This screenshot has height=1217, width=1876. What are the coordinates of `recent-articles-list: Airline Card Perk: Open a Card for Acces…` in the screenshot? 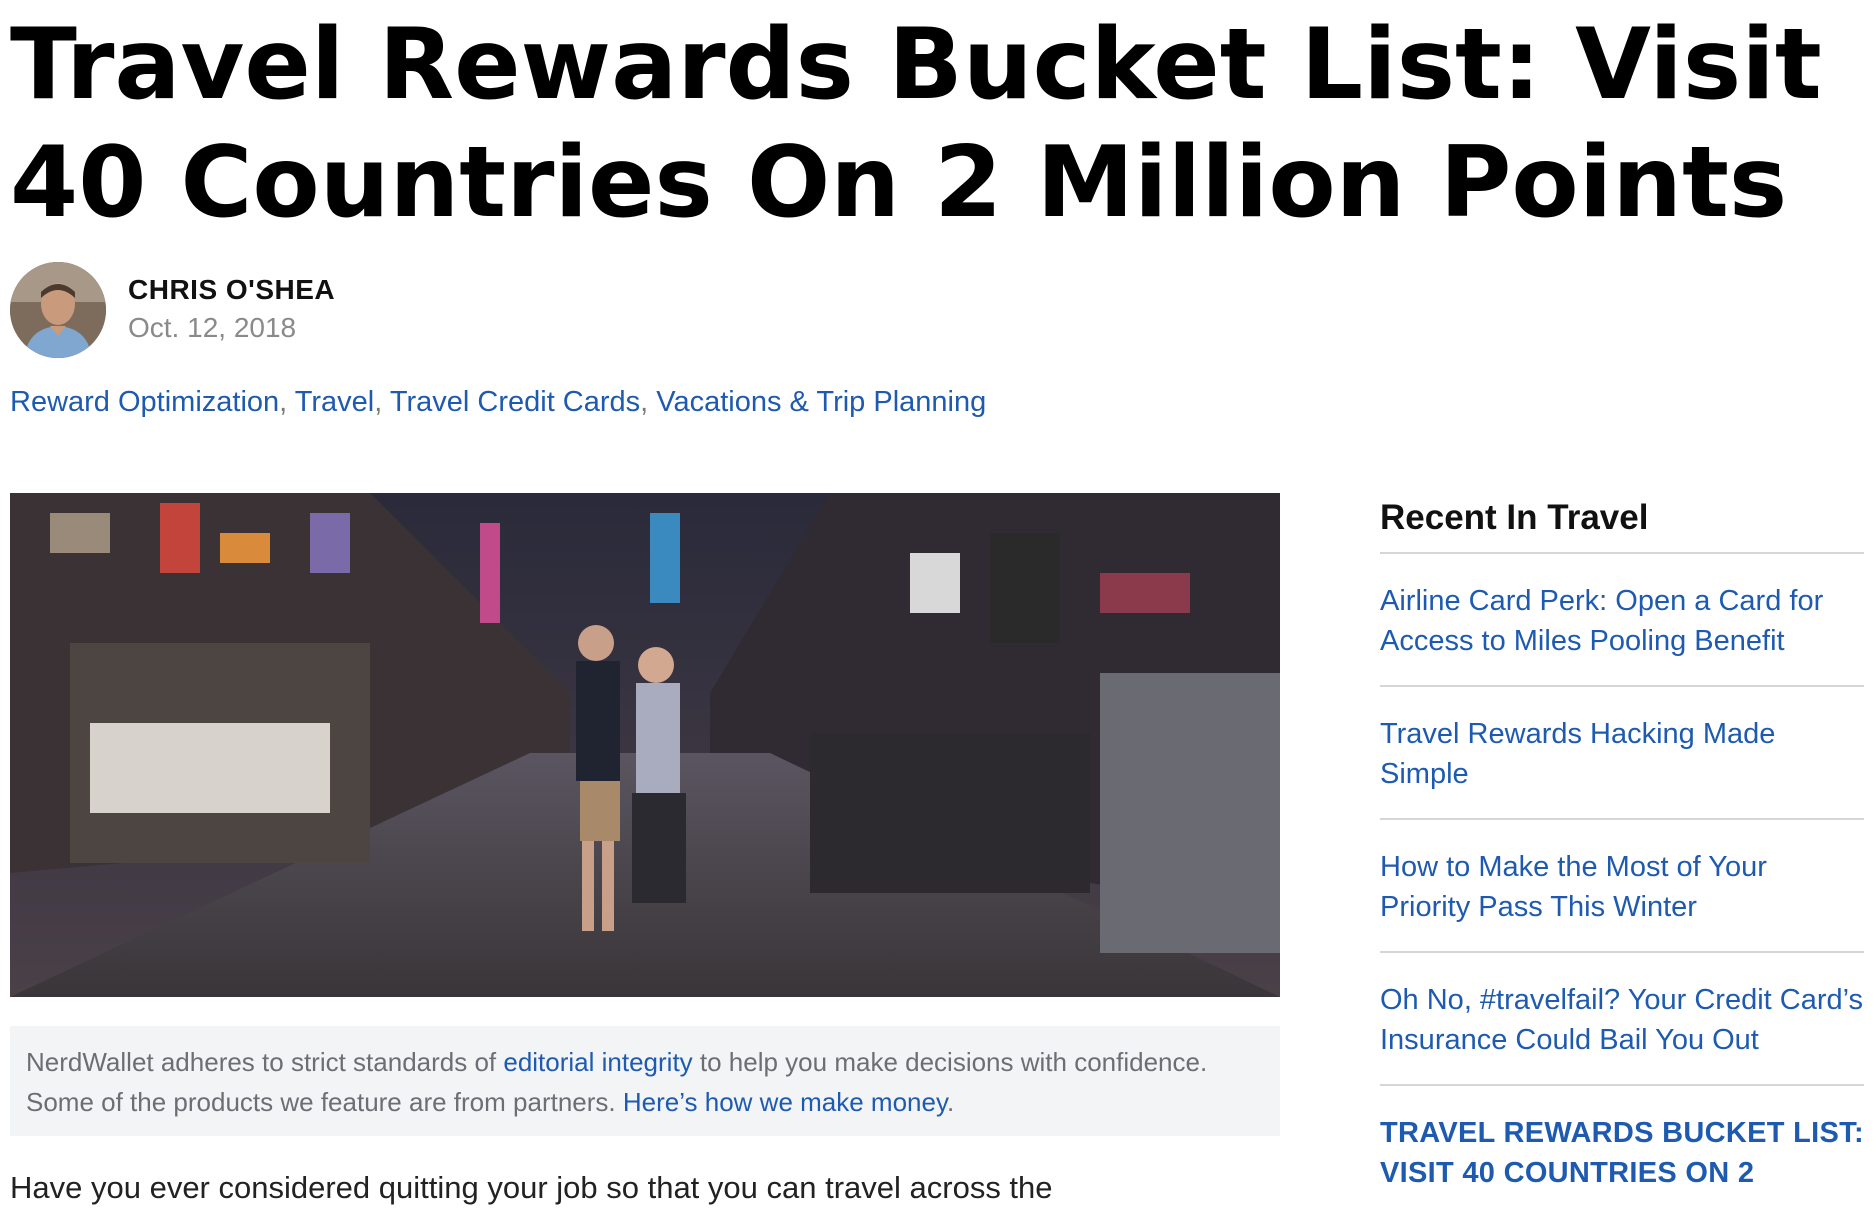 It's located at (1622, 885).